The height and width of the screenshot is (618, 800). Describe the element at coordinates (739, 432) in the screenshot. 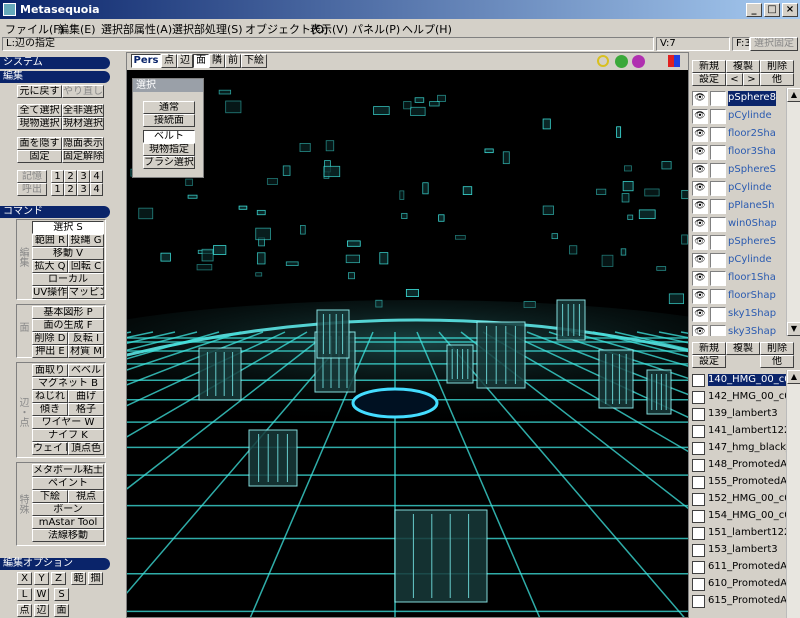

I see `material-row: 141_lambert122` at that location.